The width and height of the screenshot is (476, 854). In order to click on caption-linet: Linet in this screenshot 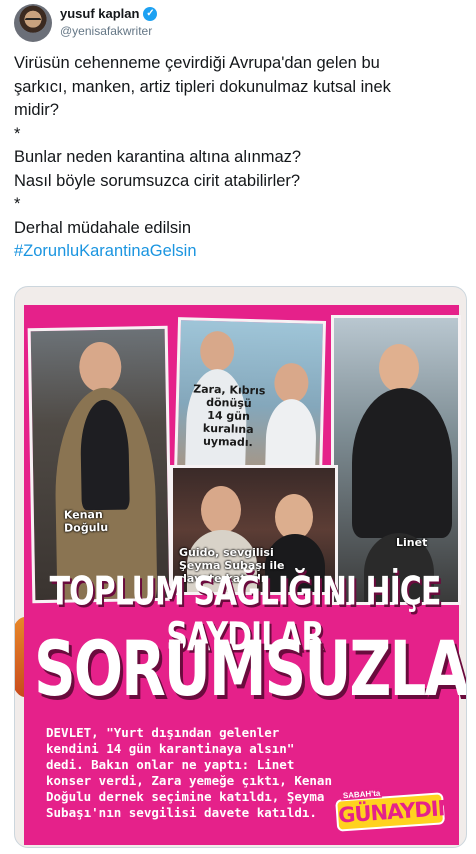, I will do `click(412, 542)`.